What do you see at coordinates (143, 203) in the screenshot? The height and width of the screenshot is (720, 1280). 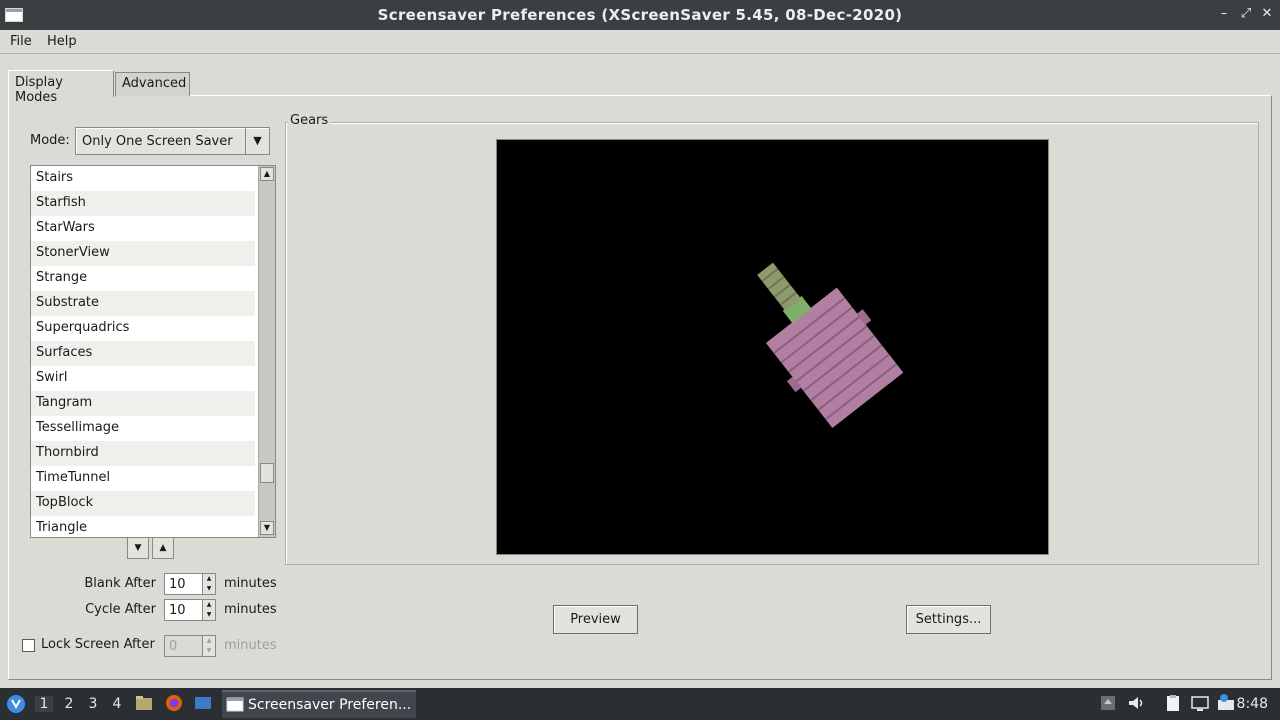 I see `list-item: Starfish` at bounding box center [143, 203].